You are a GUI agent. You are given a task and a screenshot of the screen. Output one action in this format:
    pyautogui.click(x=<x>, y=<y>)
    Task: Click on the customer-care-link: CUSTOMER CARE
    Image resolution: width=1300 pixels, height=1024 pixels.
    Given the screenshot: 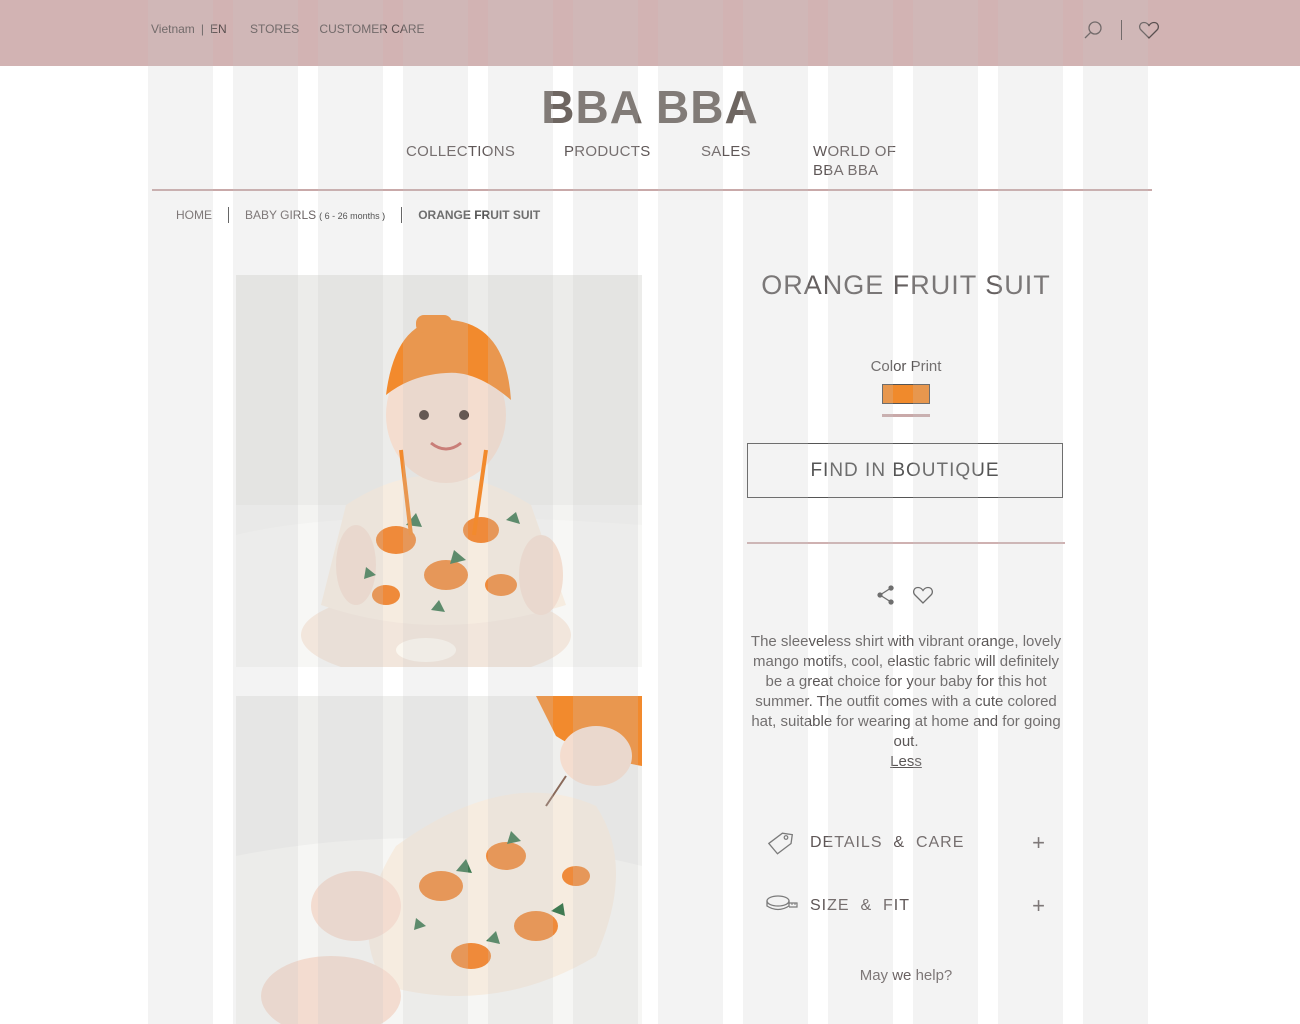 What is the action you would take?
    pyautogui.click(x=371, y=29)
    